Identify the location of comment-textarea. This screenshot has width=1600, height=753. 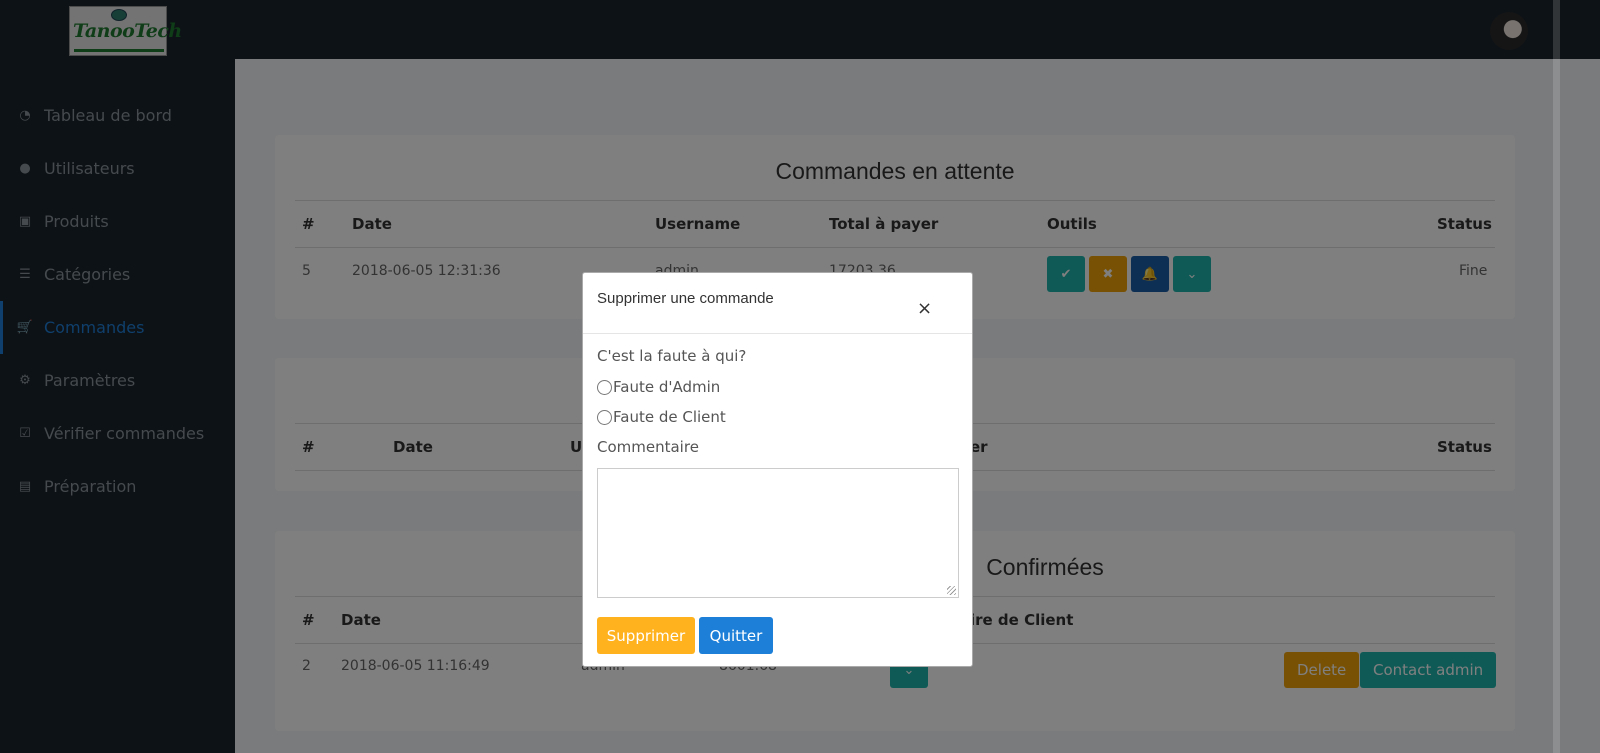
(778, 533).